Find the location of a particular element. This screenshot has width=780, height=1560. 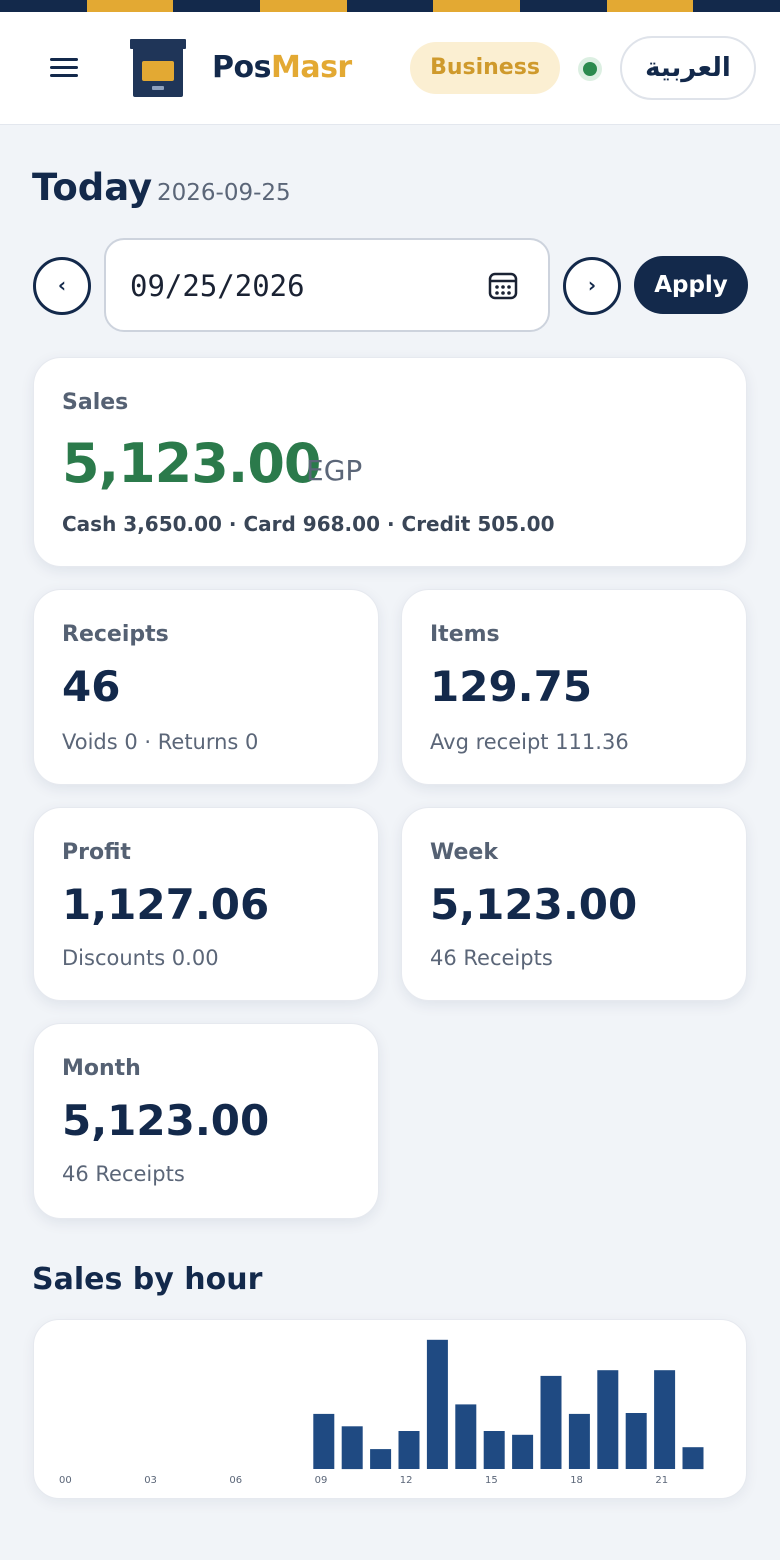

stat-value: 46 is located at coordinates (91, 686).